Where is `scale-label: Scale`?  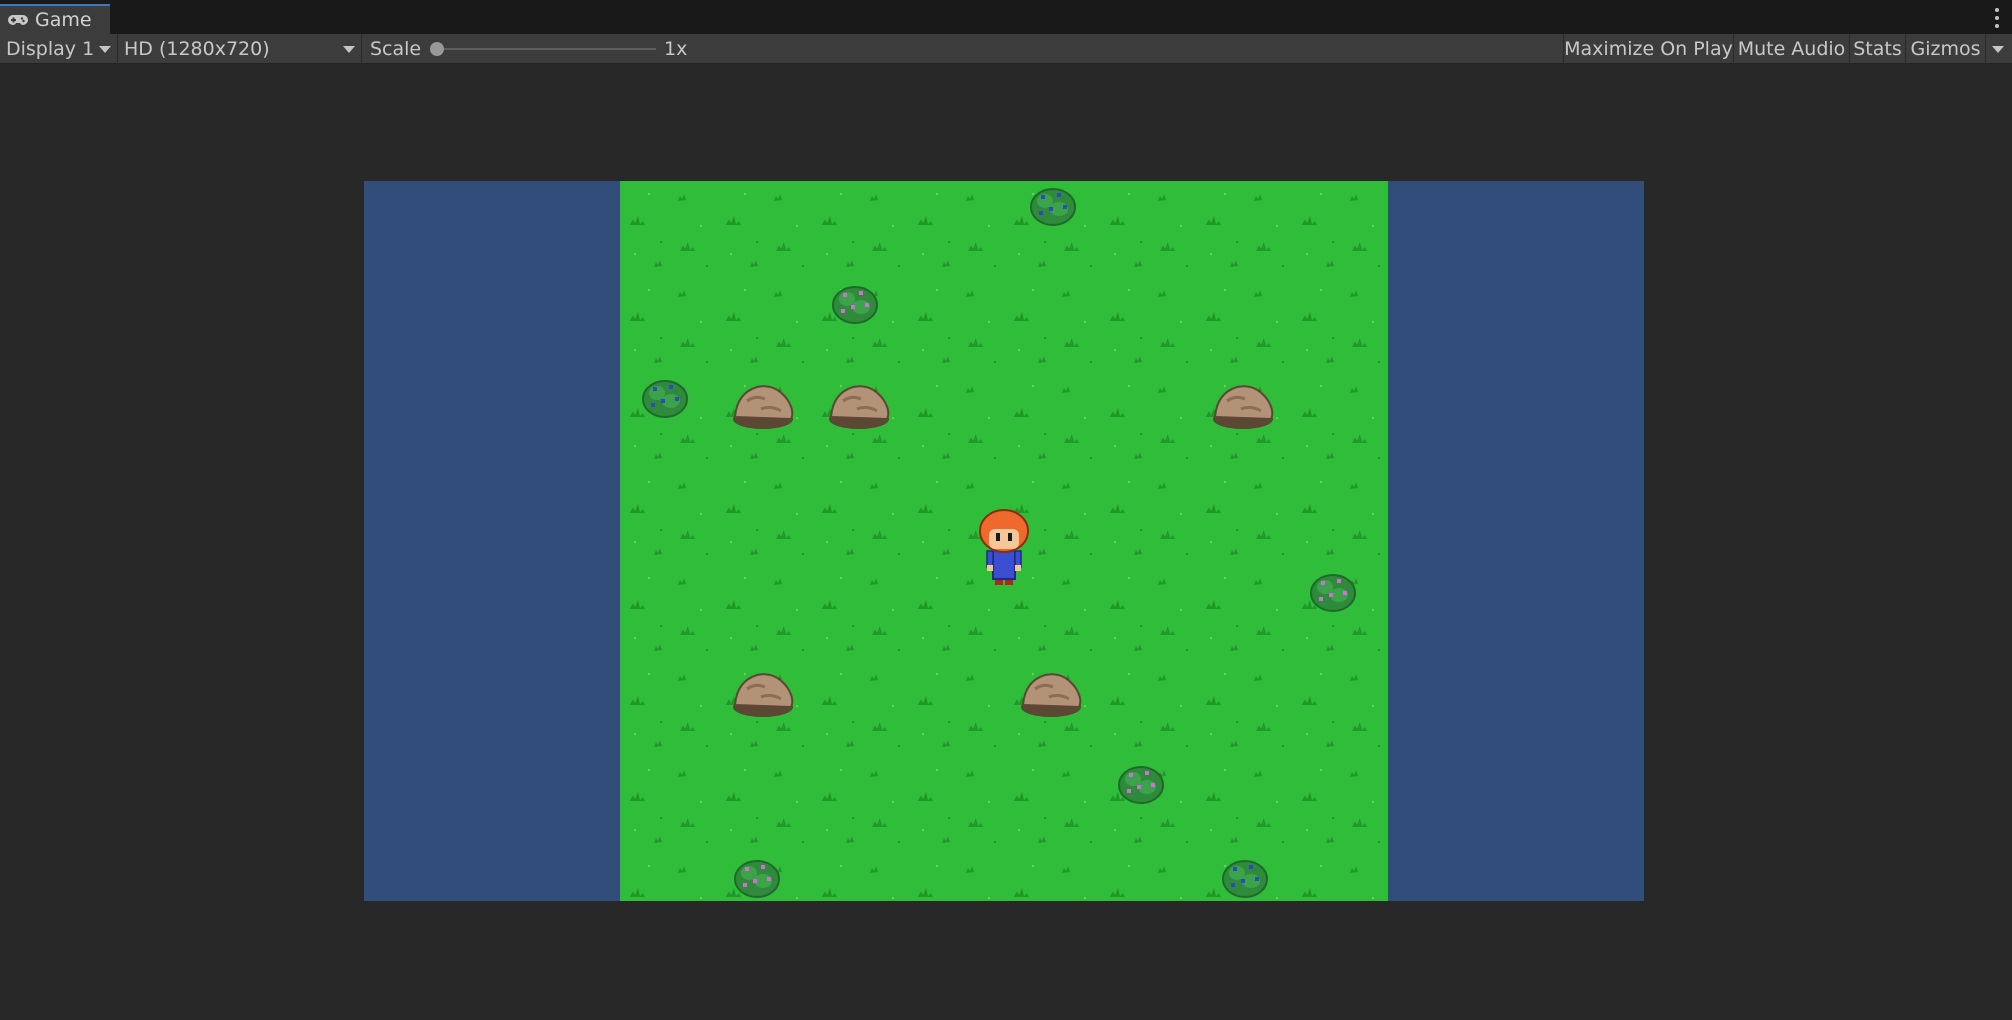
scale-label: Scale is located at coordinates (396, 49).